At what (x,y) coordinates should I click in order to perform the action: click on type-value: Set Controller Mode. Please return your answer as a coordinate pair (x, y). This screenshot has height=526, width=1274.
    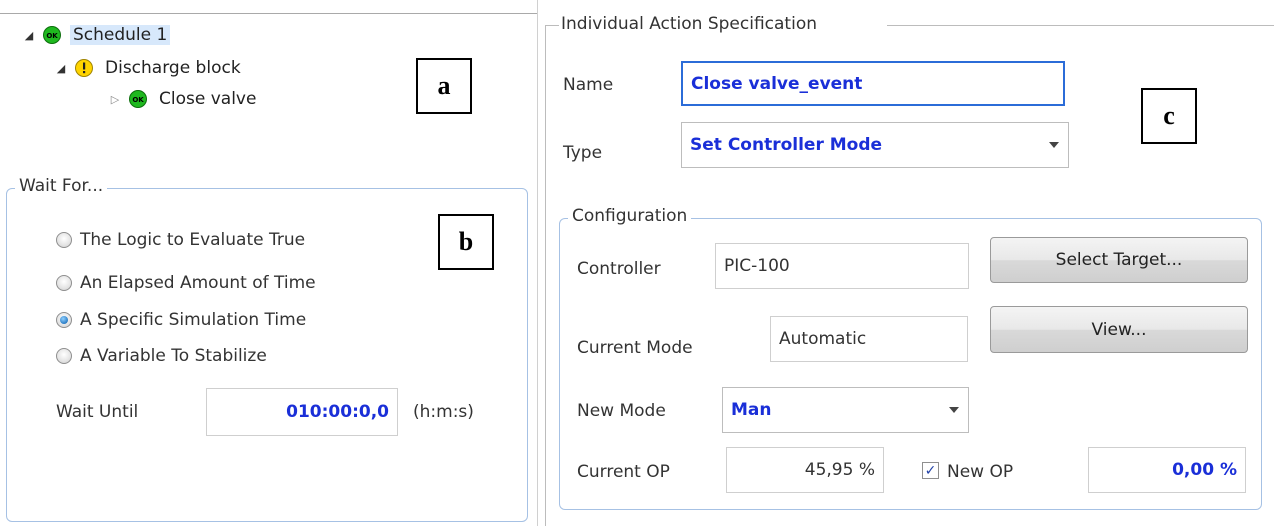
    Looking at the image, I should click on (786, 145).